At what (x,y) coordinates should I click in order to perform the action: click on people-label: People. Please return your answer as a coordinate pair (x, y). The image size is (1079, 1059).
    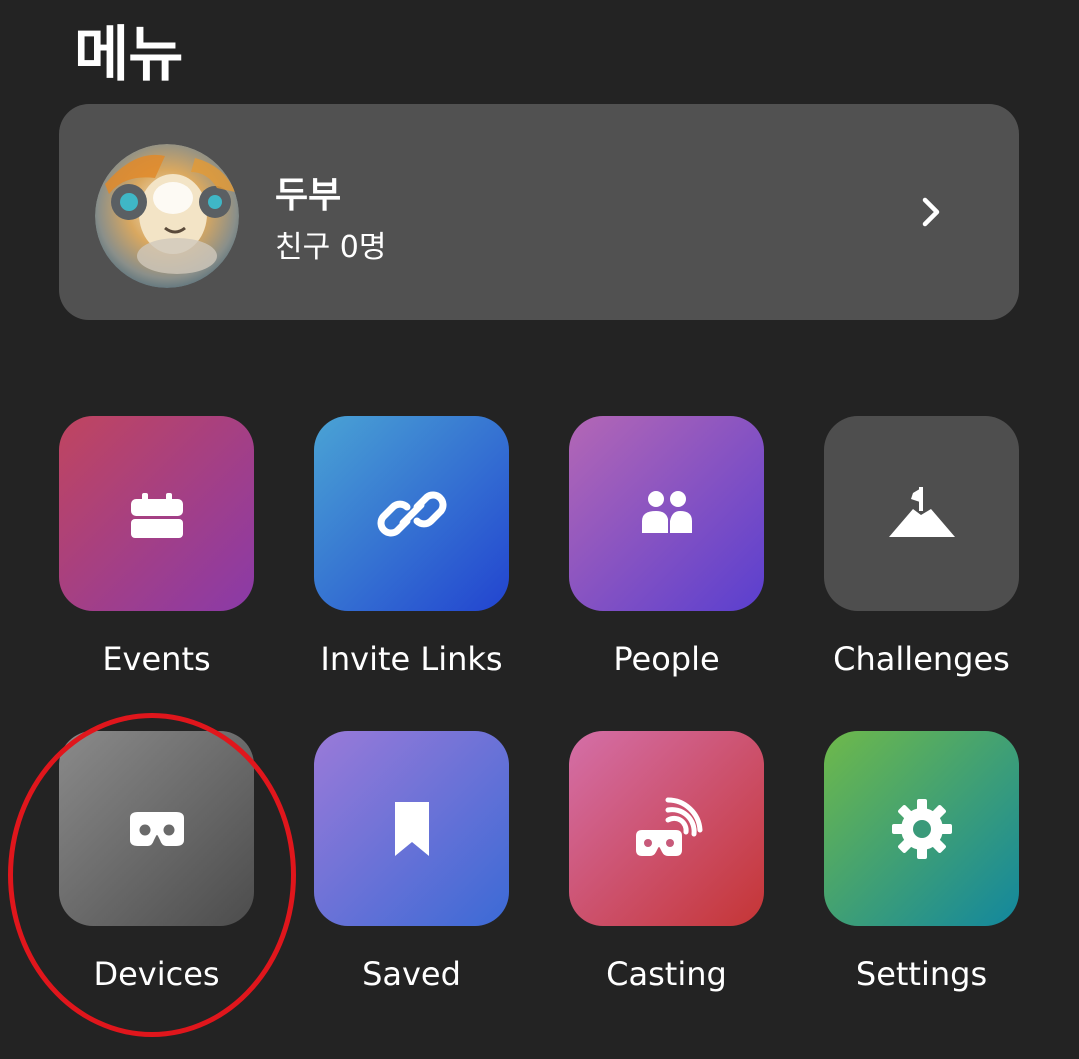
    Looking at the image, I should click on (666, 659).